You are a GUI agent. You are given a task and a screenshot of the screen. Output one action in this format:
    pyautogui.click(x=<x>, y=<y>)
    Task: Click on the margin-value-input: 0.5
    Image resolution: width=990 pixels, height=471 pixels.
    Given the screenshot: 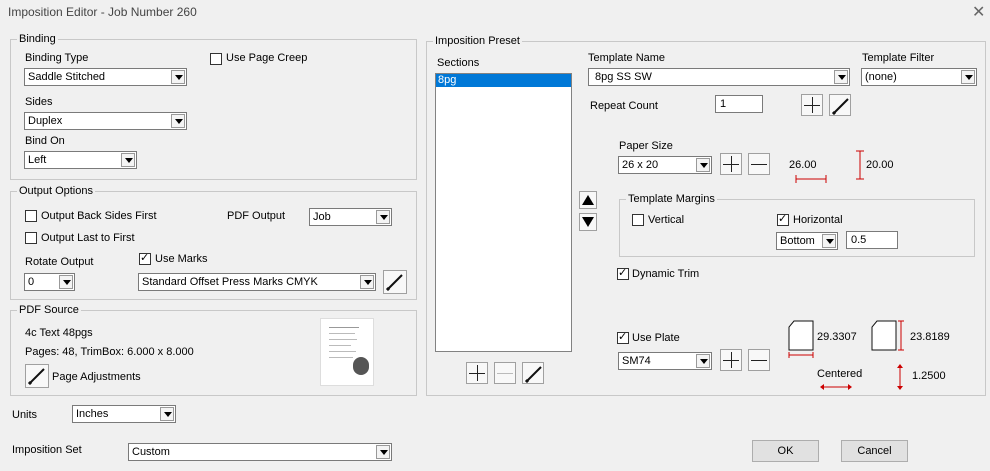 What is the action you would take?
    pyautogui.click(x=872, y=240)
    